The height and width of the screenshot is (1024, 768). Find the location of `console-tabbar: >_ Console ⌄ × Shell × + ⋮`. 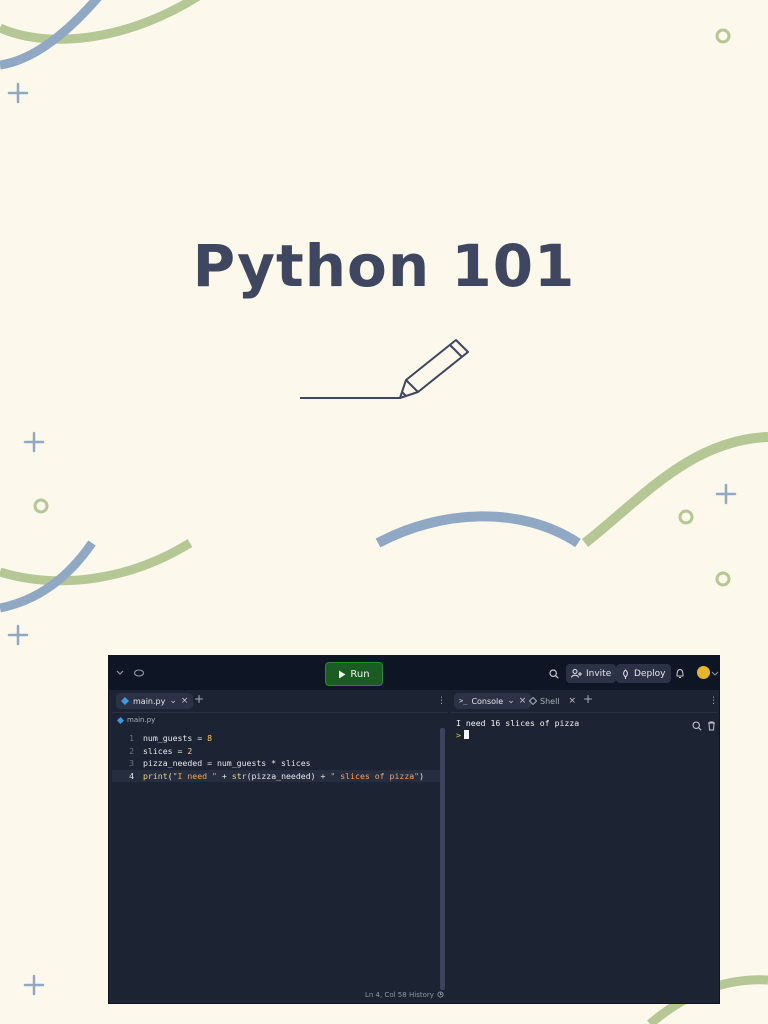

console-tabbar: >_ Console ⌄ × Shell × + ⋮ is located at coordinates (584, 701).